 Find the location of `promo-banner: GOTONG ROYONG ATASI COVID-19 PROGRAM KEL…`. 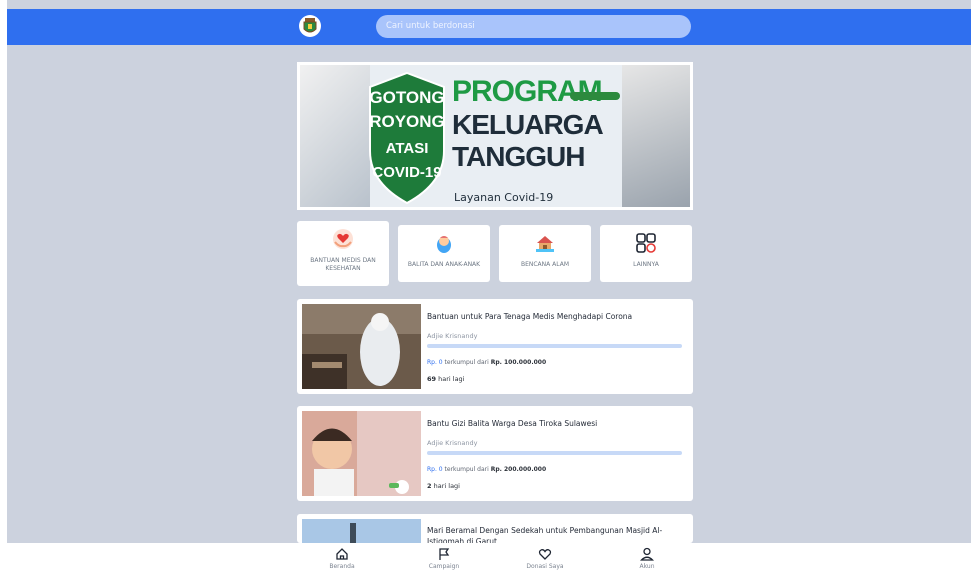

promo-banner: GOTONG ROYONG ATASI COVID-19 PROGRAM KEL… is located at coordinates (495, 136).